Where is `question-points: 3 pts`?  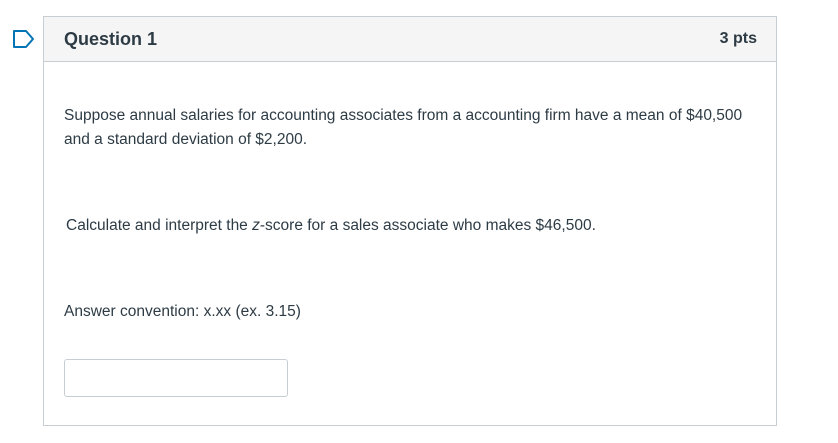 question-points: 3 pts is located at coordinates (738, 38).